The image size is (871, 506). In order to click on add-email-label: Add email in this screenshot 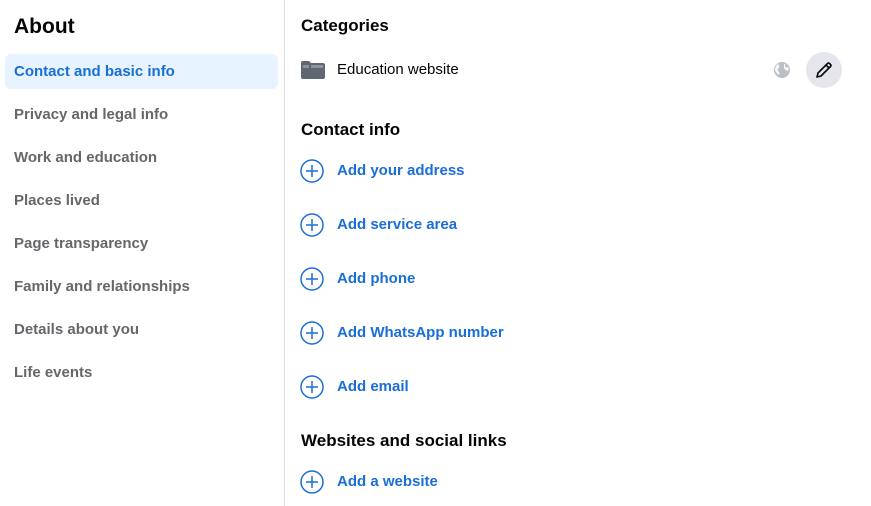, I will do `click(373, 386)`.